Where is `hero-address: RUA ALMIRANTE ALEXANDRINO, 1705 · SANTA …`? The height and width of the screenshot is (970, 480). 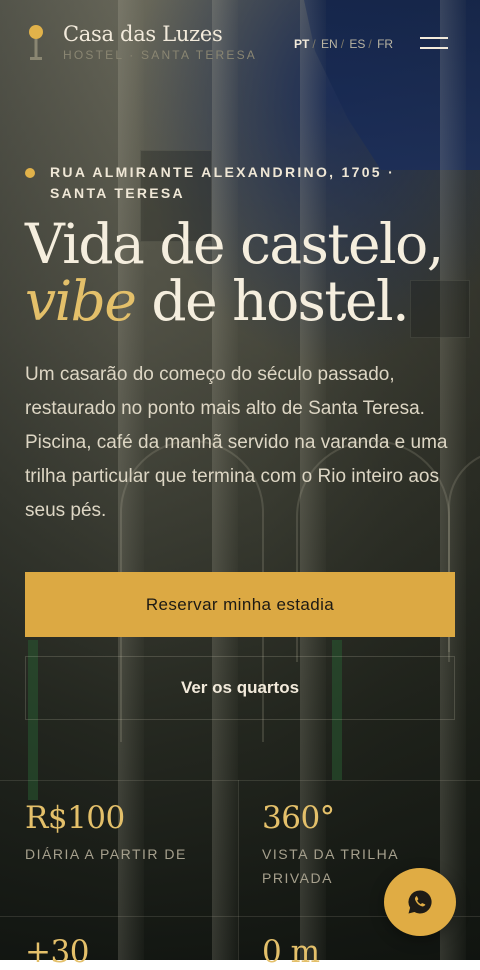
hero-address: RUA ALMIRANTE ALEXANDRINO, 1705 · SANTA … is located at coordinates (223, 182).